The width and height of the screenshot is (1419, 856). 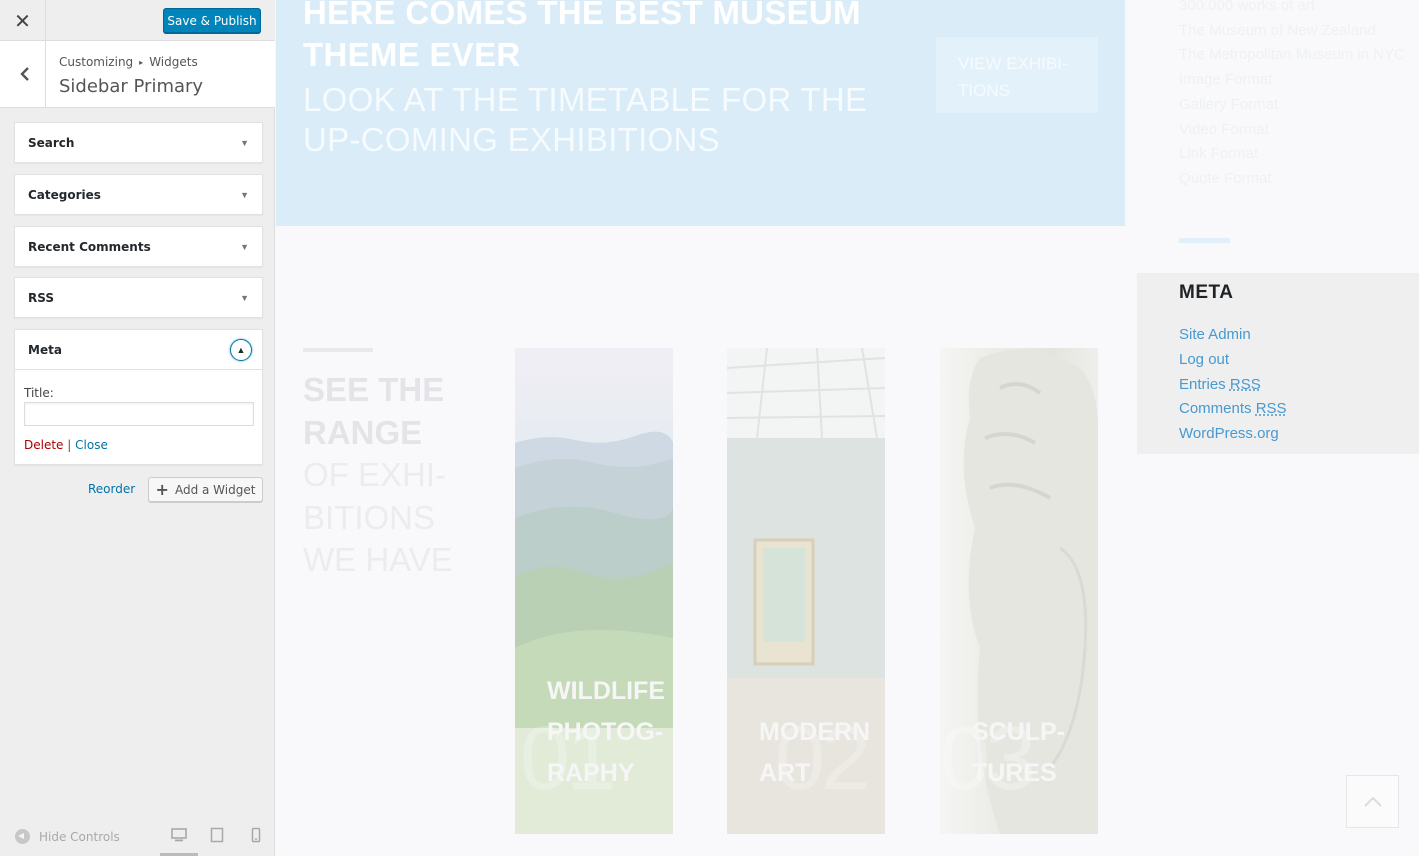 What do you see at coordinates (217, 835) in the screenshot?
I see `tablet-preview-icon` at bounding box center [217, 835].